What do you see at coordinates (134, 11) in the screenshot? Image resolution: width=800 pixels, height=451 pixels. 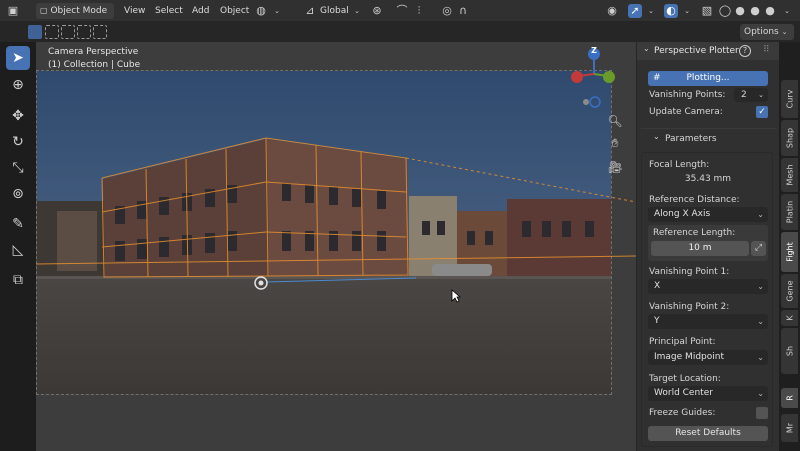 I see `menu-view: View` at bounding box center [134, 11].